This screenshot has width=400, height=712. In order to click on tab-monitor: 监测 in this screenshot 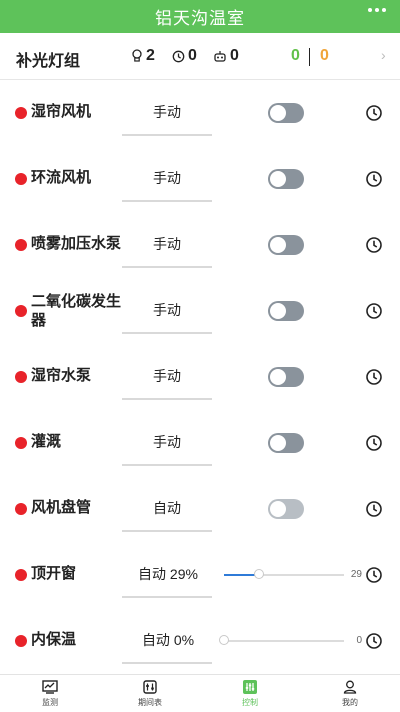, I will do `click(50, 693)`.